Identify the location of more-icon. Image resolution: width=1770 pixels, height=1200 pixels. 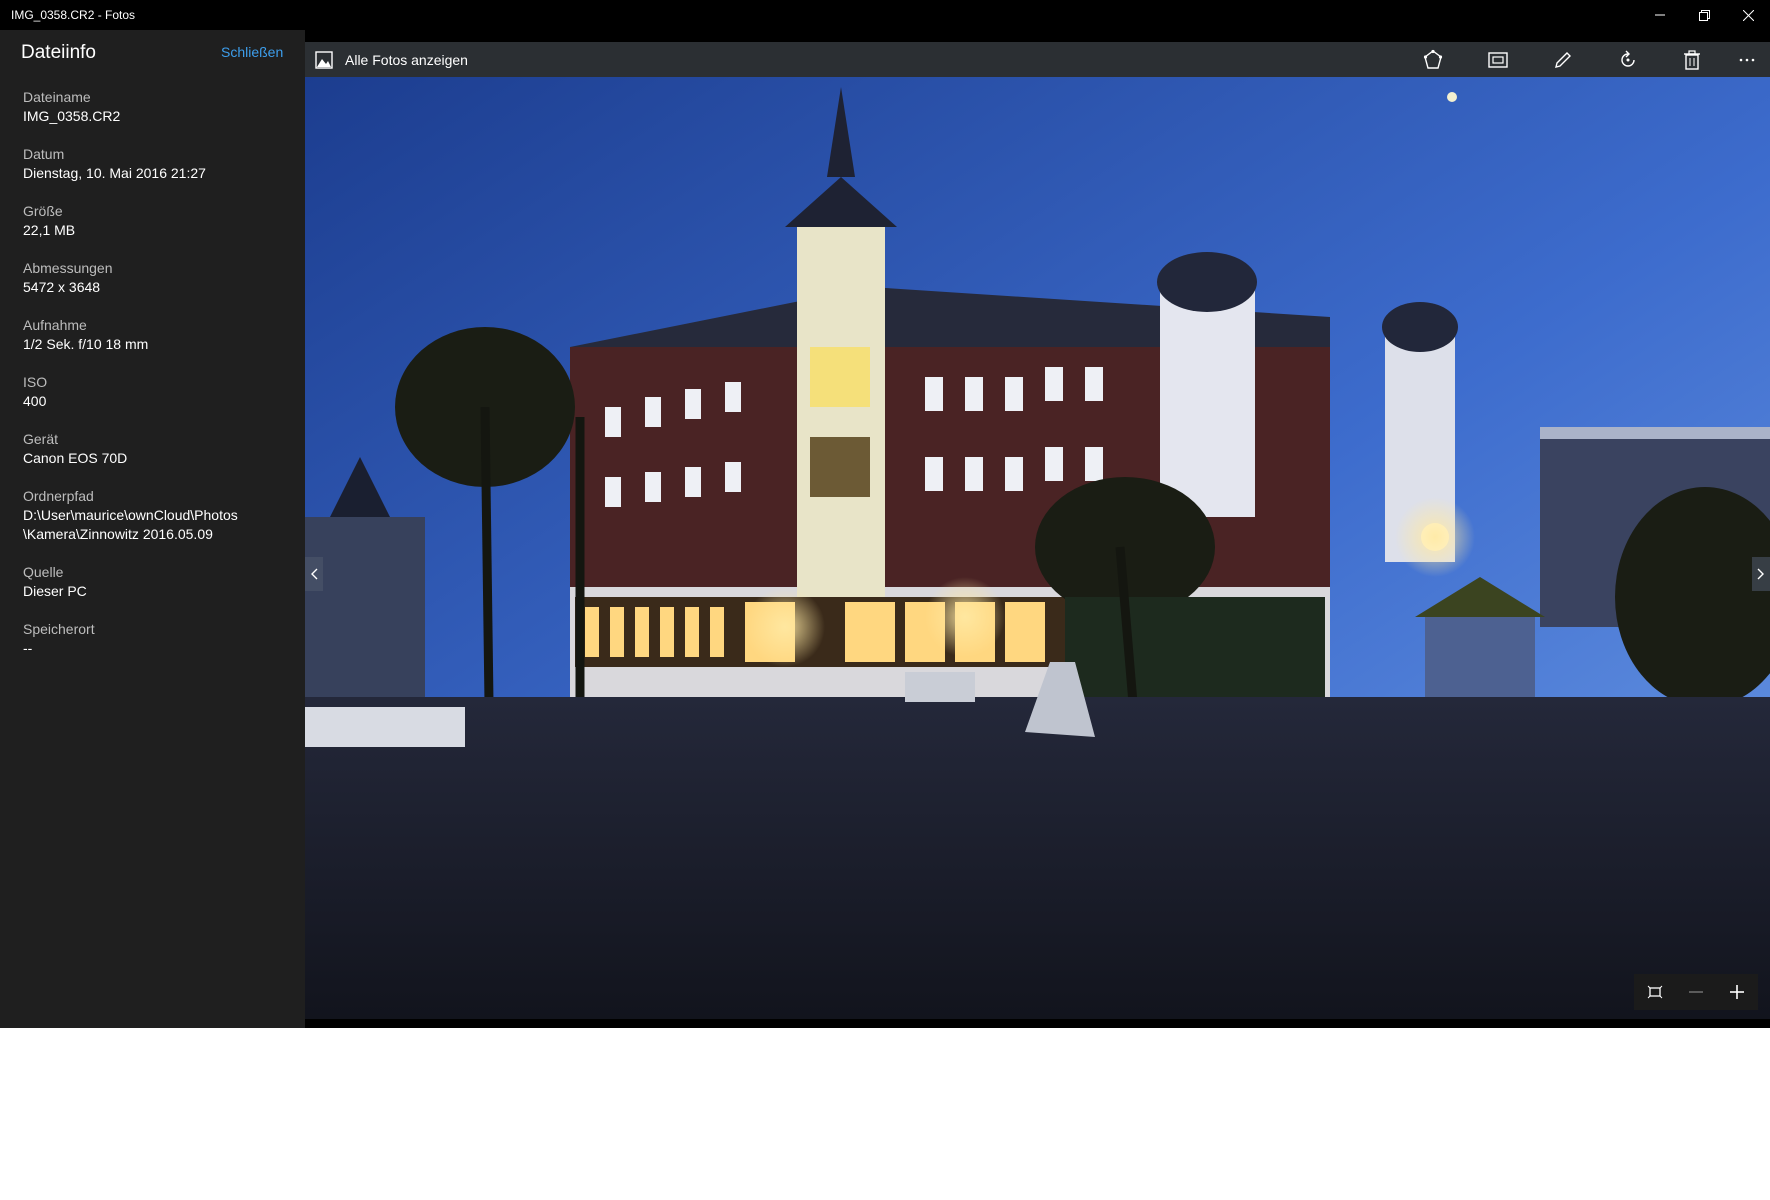
(1747, 59).